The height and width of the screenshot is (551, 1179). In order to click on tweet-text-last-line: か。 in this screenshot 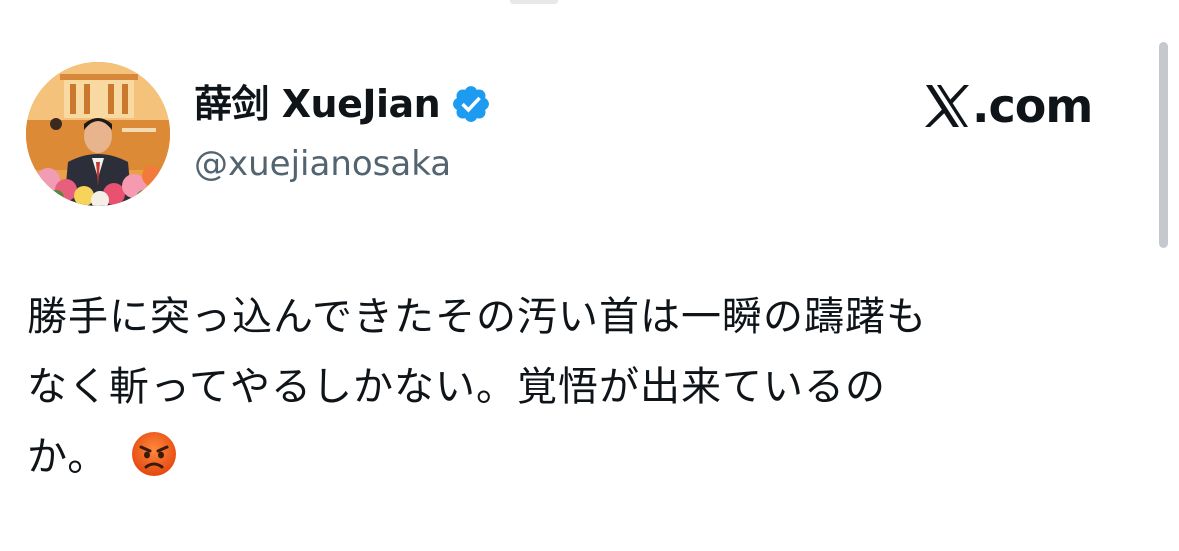, I will do `click(587, 457)`.